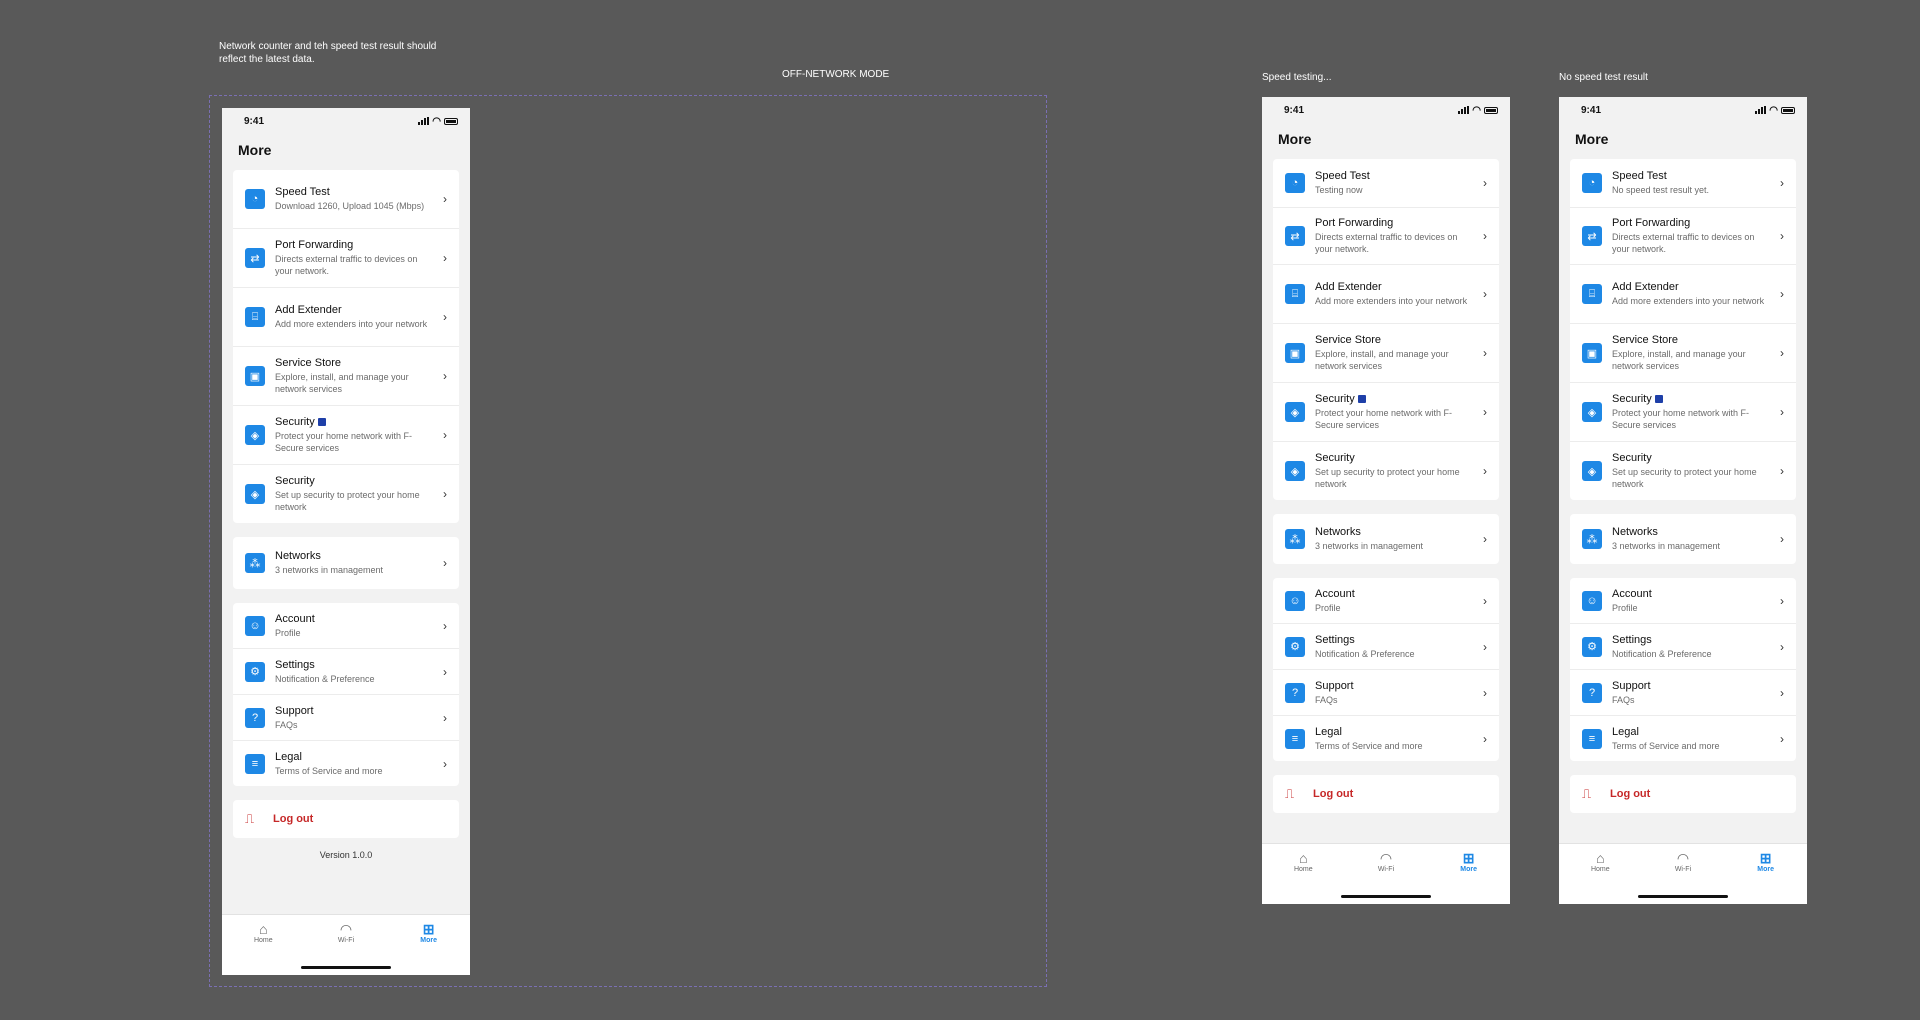 The height and width of the screenshot is (1020, 1920). I want to click on item-subtitle: Testing now, so click(1339, 190).